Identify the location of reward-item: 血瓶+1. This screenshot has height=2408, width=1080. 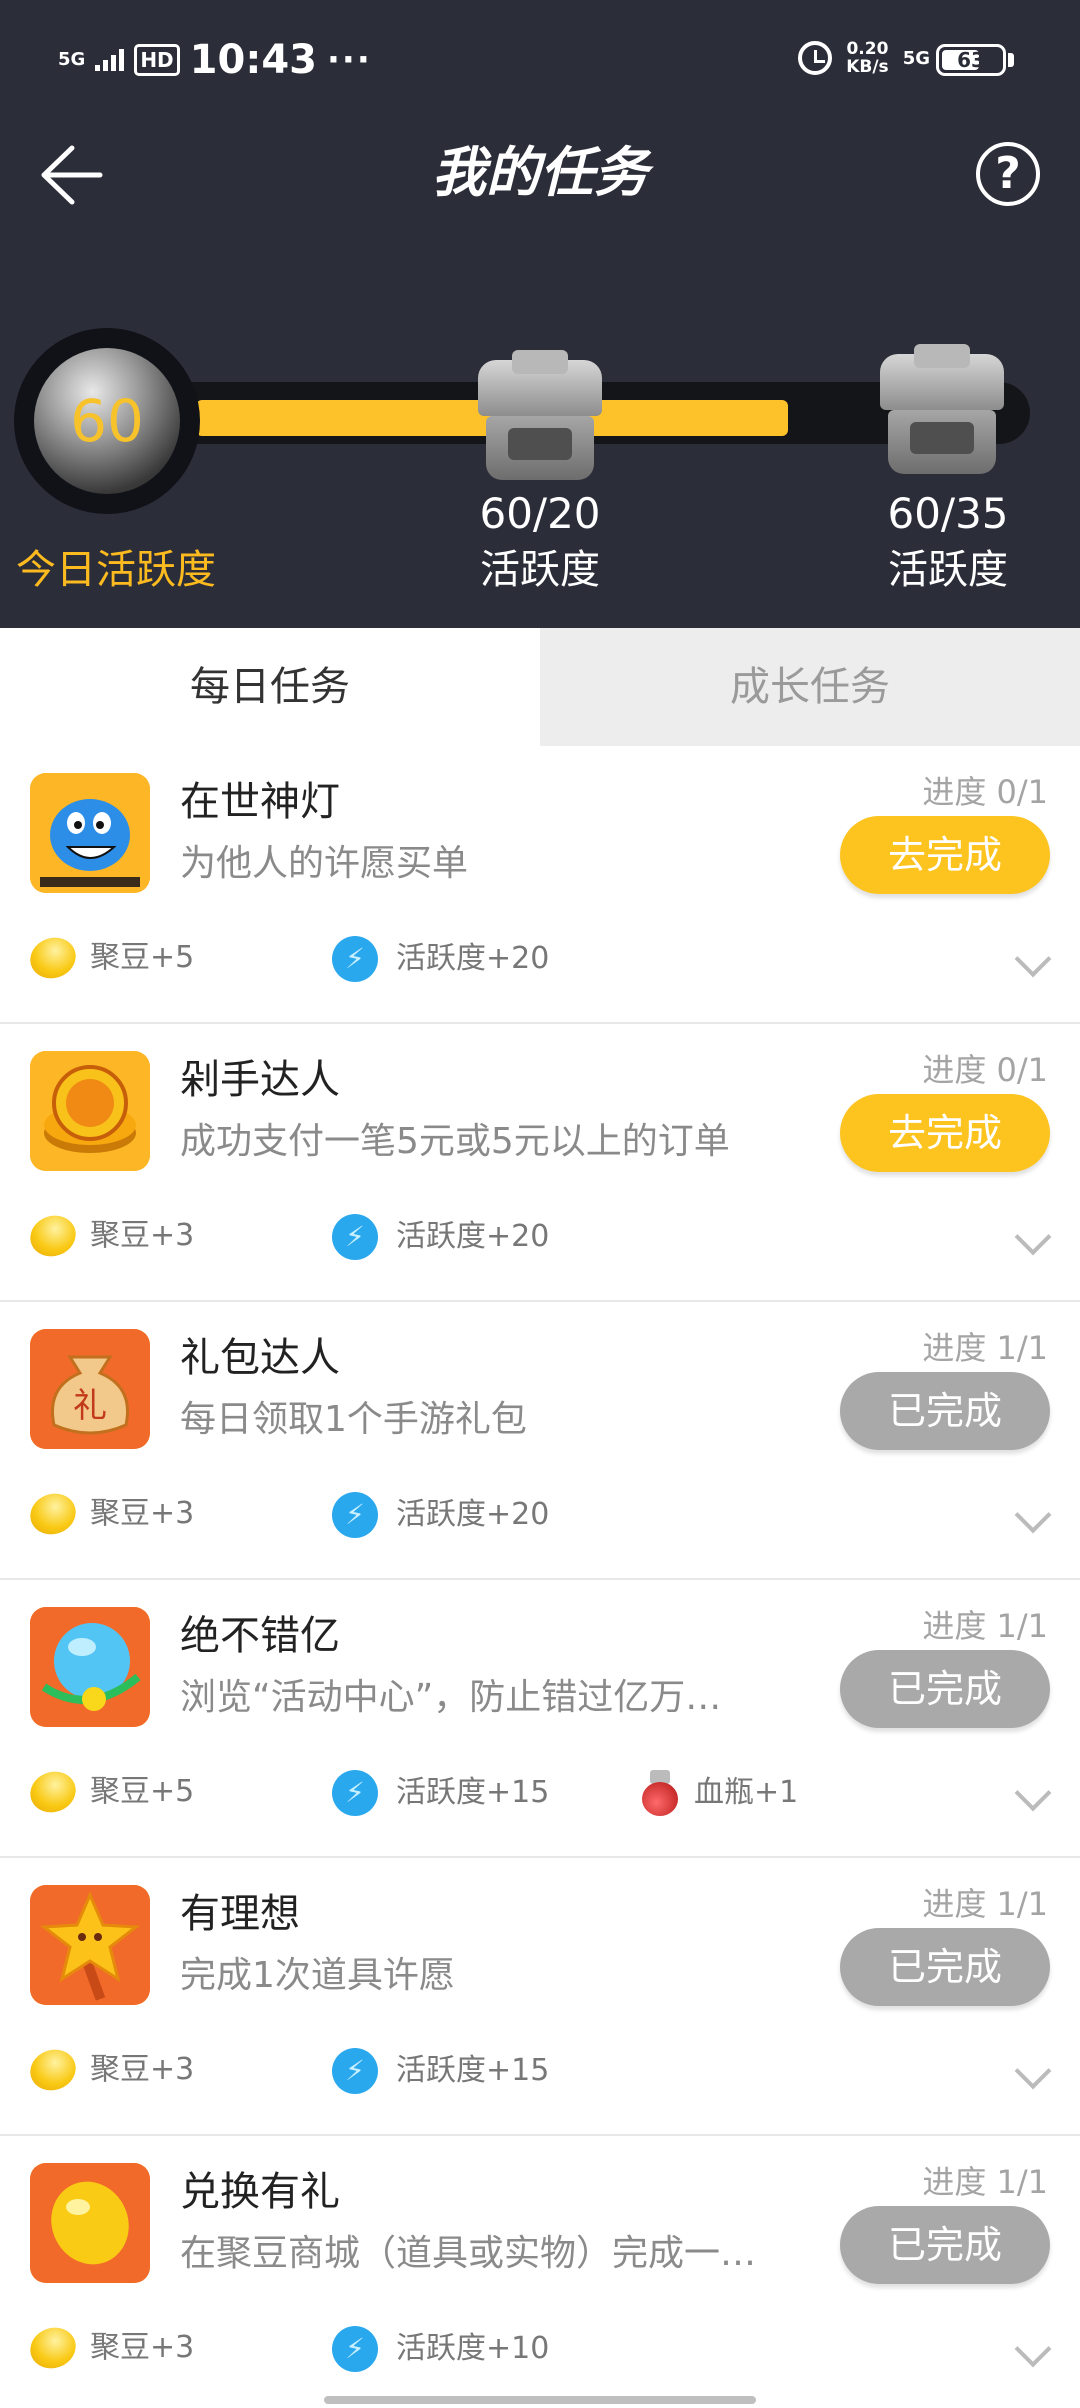
(719, 1793).